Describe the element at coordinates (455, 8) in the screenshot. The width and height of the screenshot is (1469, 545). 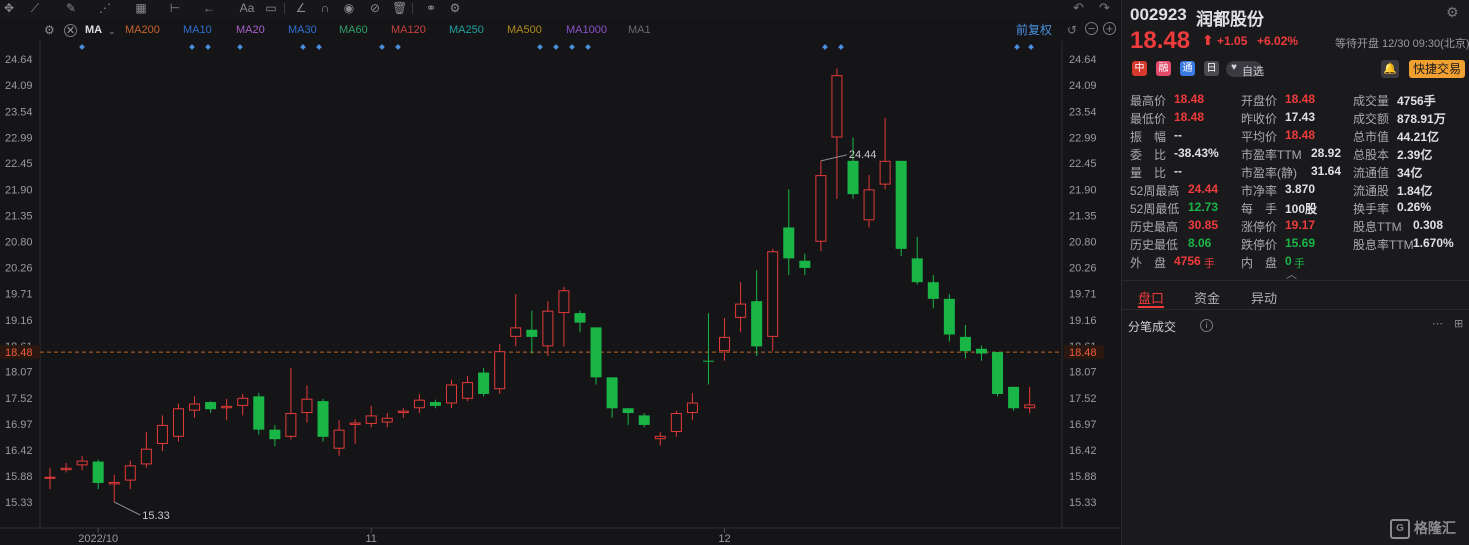
I see `settings-icon: ⚙` at that location.